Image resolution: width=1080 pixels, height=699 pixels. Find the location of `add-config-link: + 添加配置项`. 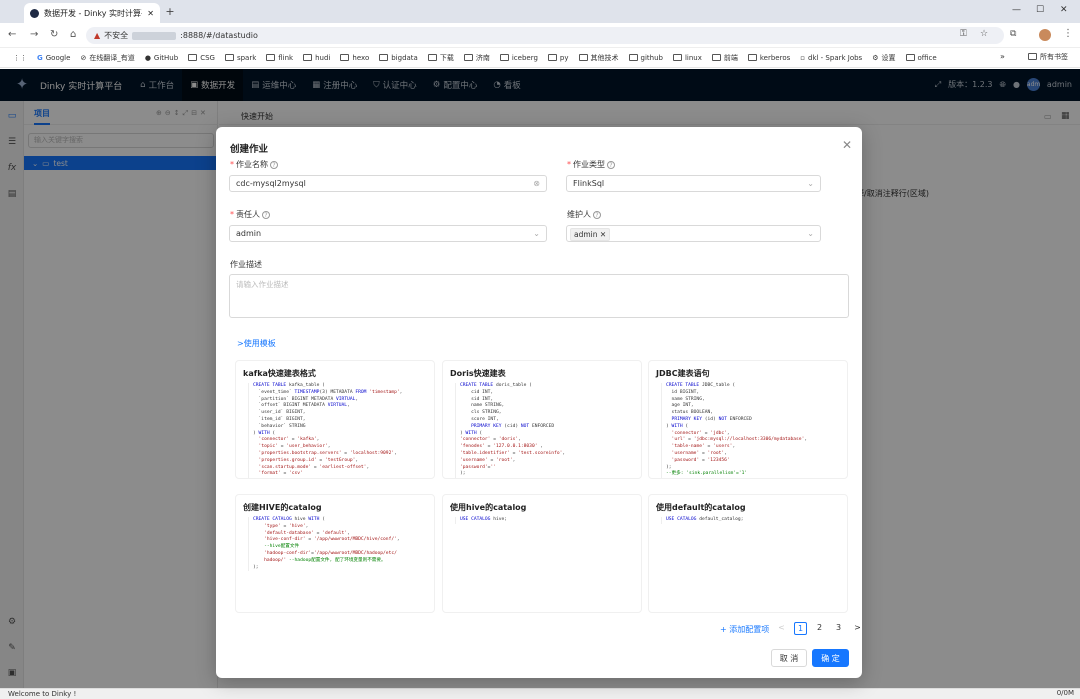

add-config-link: + 添加配置项 is located at coordinates (744, 629).